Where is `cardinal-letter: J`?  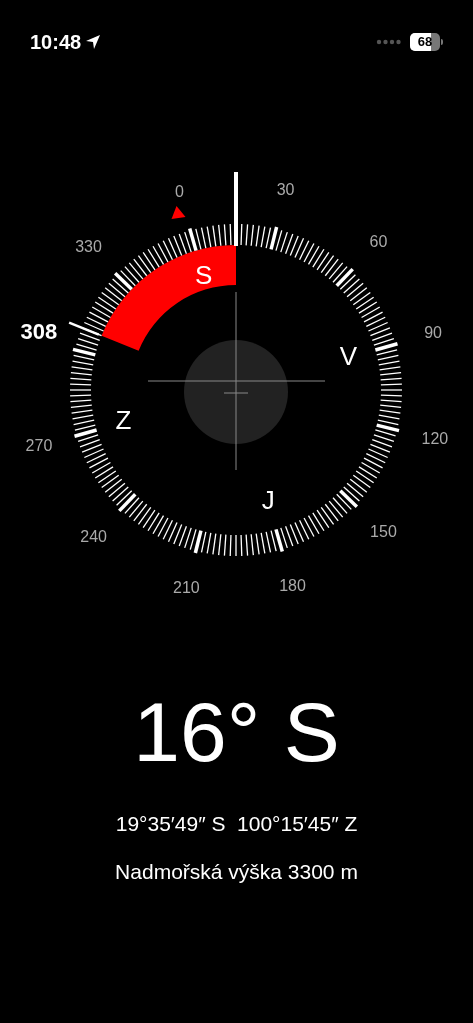
cardinal-letter: J is located at coordinates (268, 500).